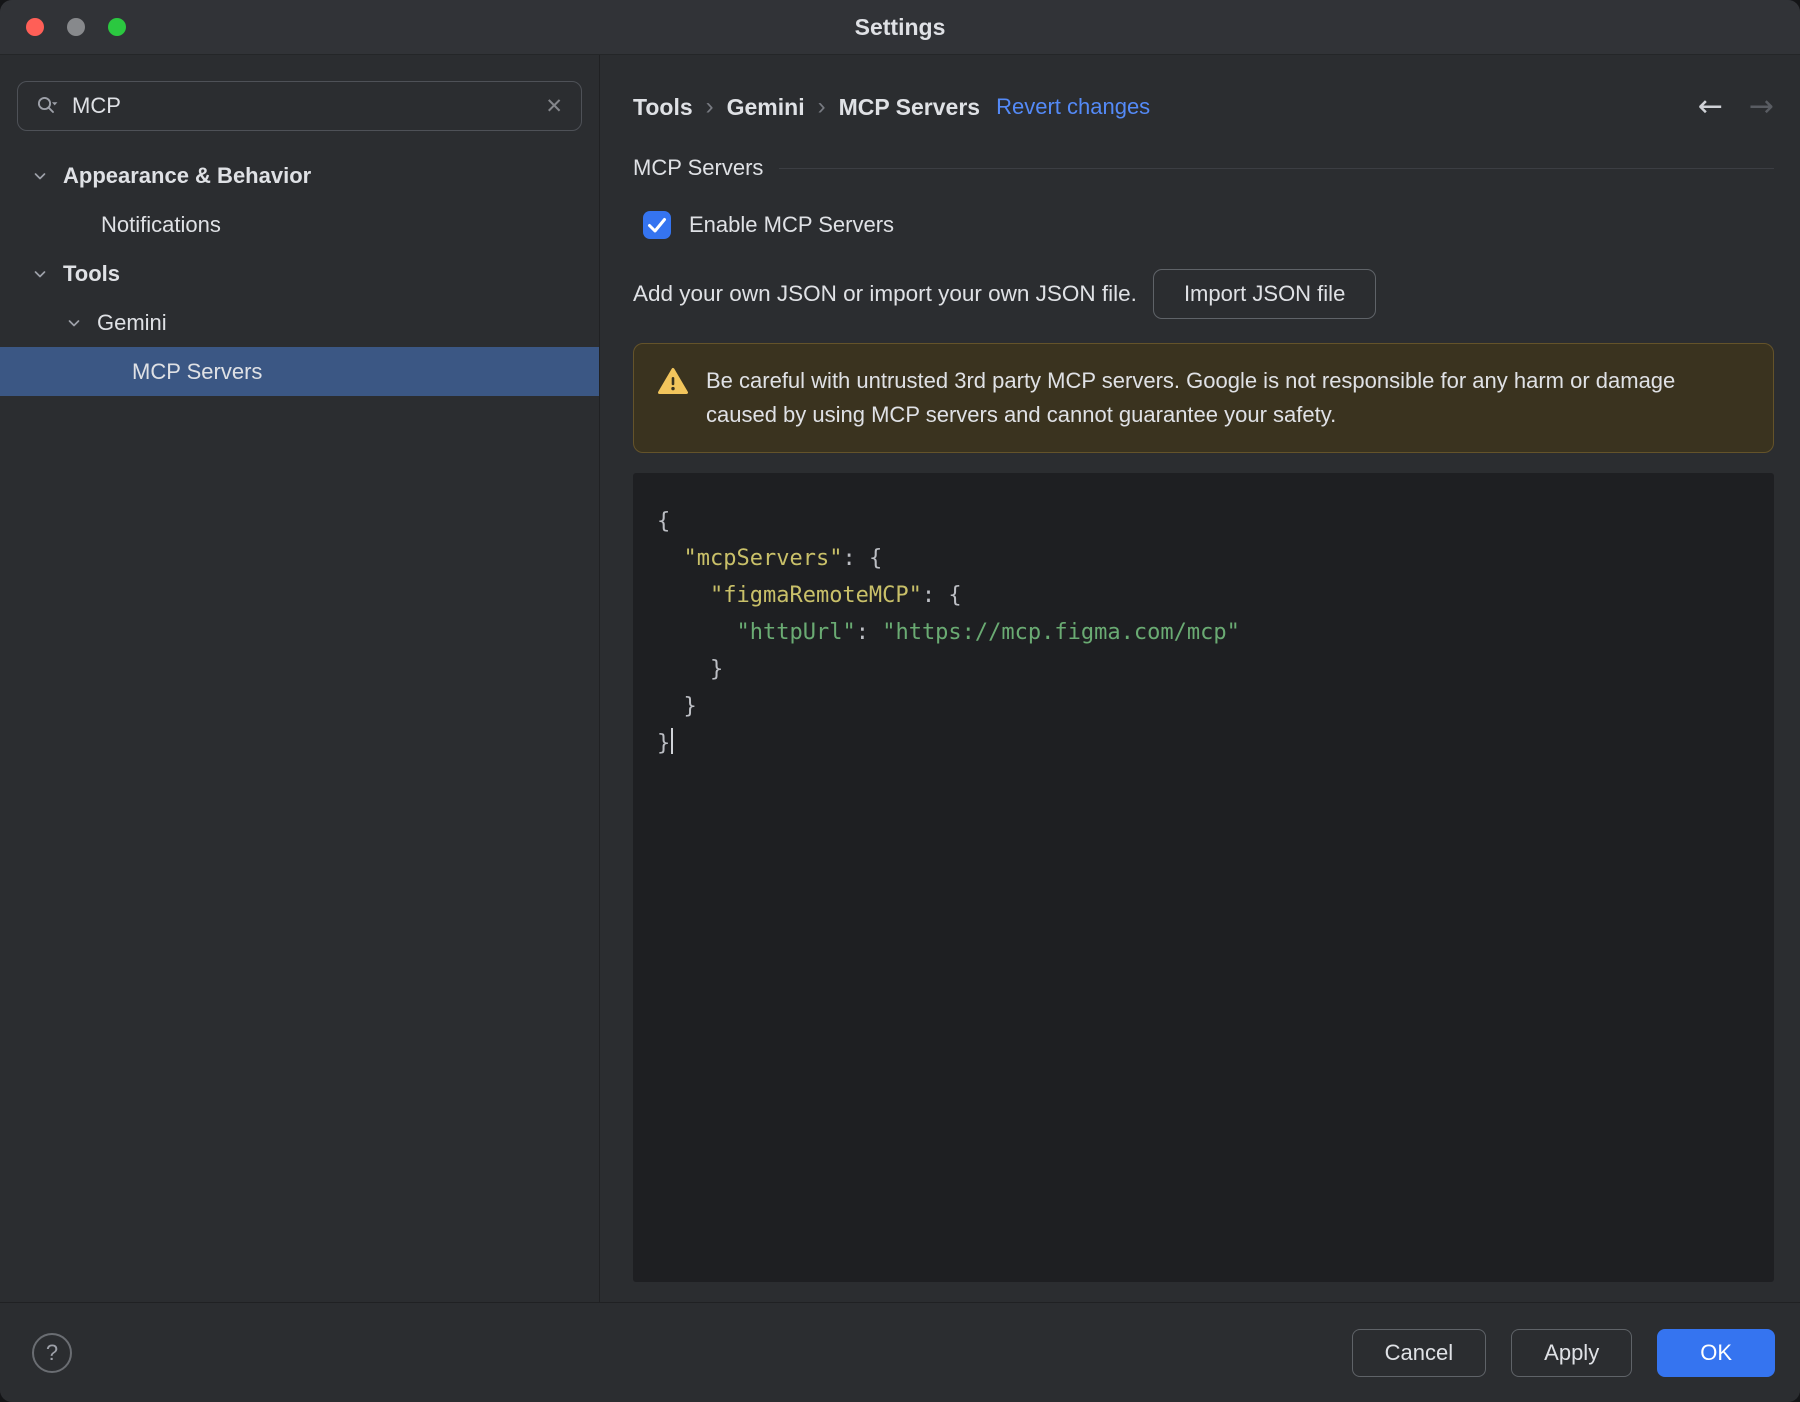  Describe the element at coordinates (299, 322) in the screenshot. I see `sidebar-item-gemini: Gemini` at that location.